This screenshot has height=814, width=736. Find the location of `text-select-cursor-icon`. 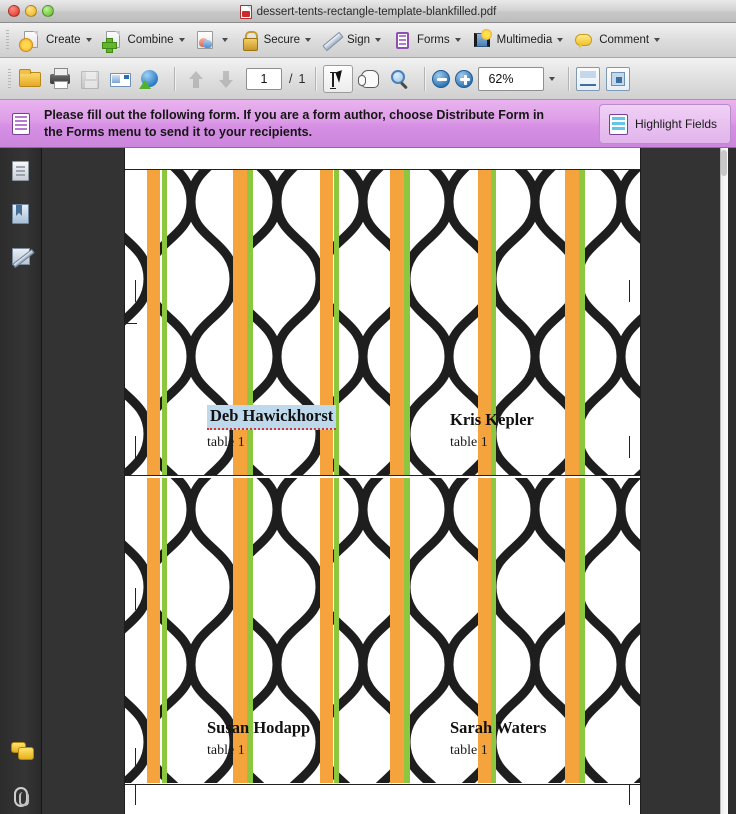

text-select-cursor-icon is located at coordinates (338, 78).